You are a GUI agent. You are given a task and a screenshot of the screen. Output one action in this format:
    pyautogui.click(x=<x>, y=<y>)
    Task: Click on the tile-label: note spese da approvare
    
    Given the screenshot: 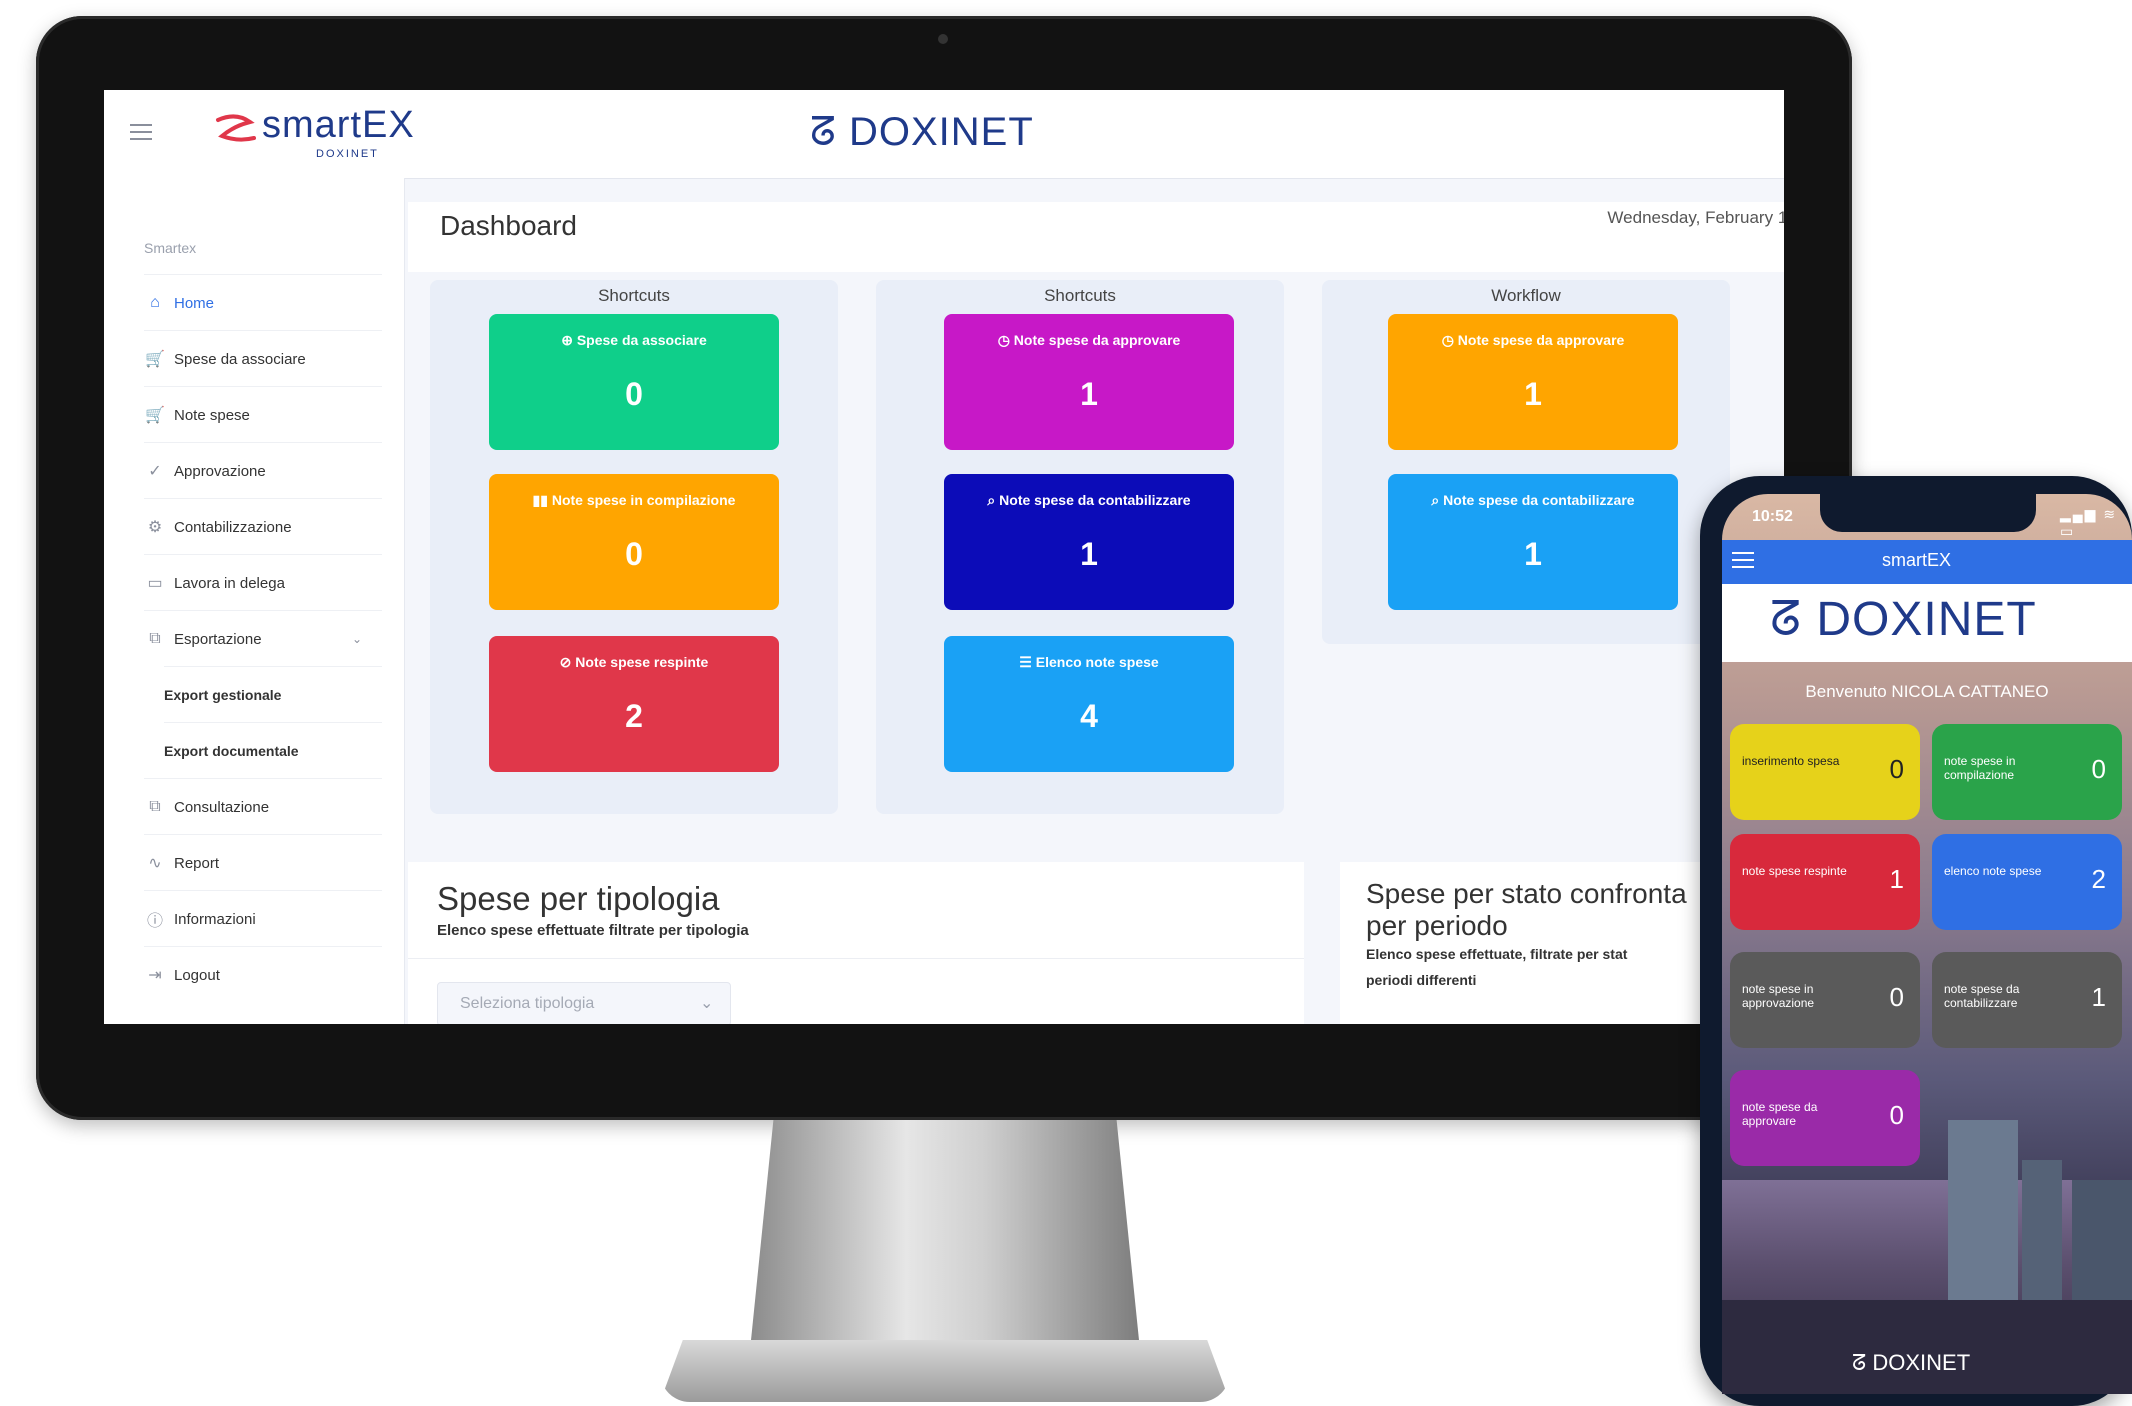 What is the action you would take?
    pyautogui.click(x=1780, y=1114)
    